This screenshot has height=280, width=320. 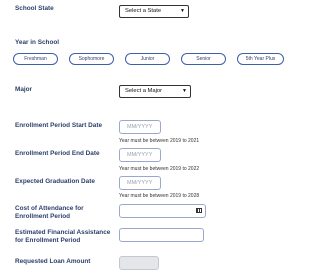 What do you see at coordinates (24, 89) in the screenshot?
I see `major-label: Major` at bounding box center [24, 89].